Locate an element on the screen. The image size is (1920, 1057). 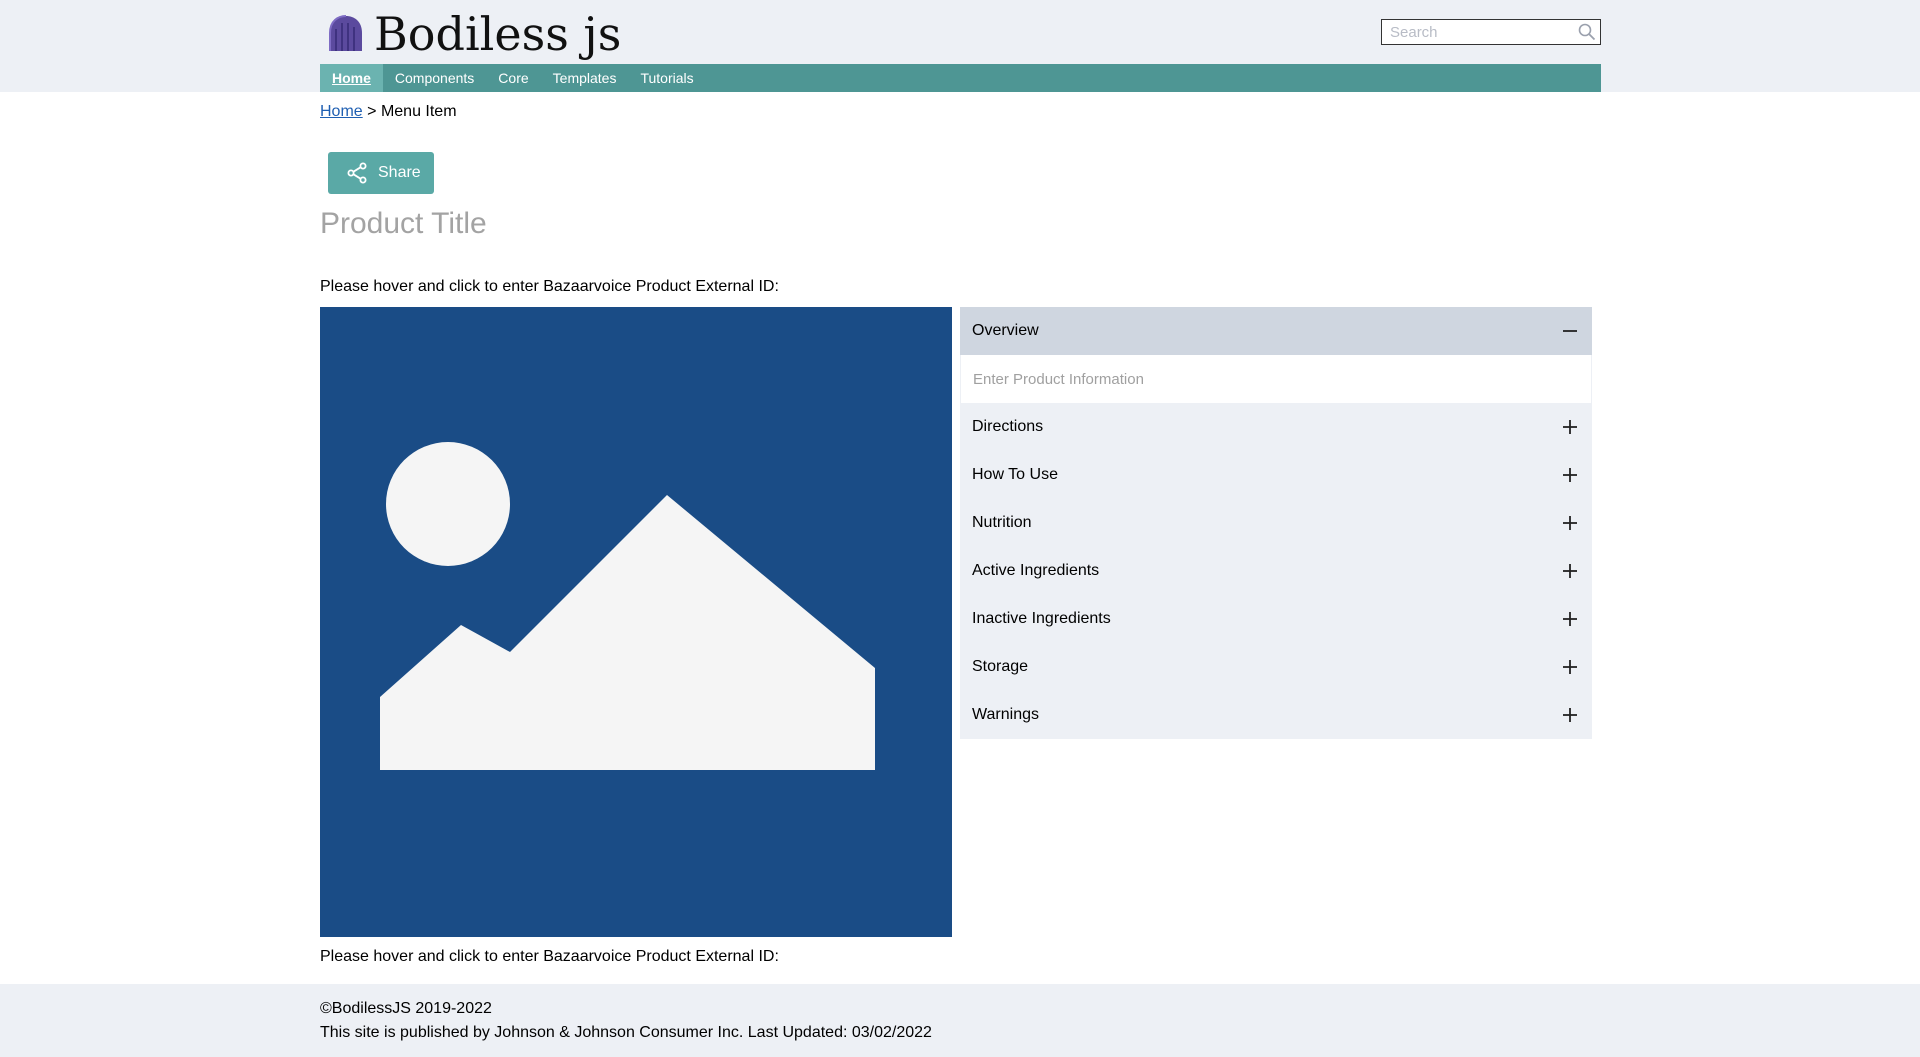
accordion-inactive-ingredients: Inactive Ingredients is located at coordinates (1276, 619).